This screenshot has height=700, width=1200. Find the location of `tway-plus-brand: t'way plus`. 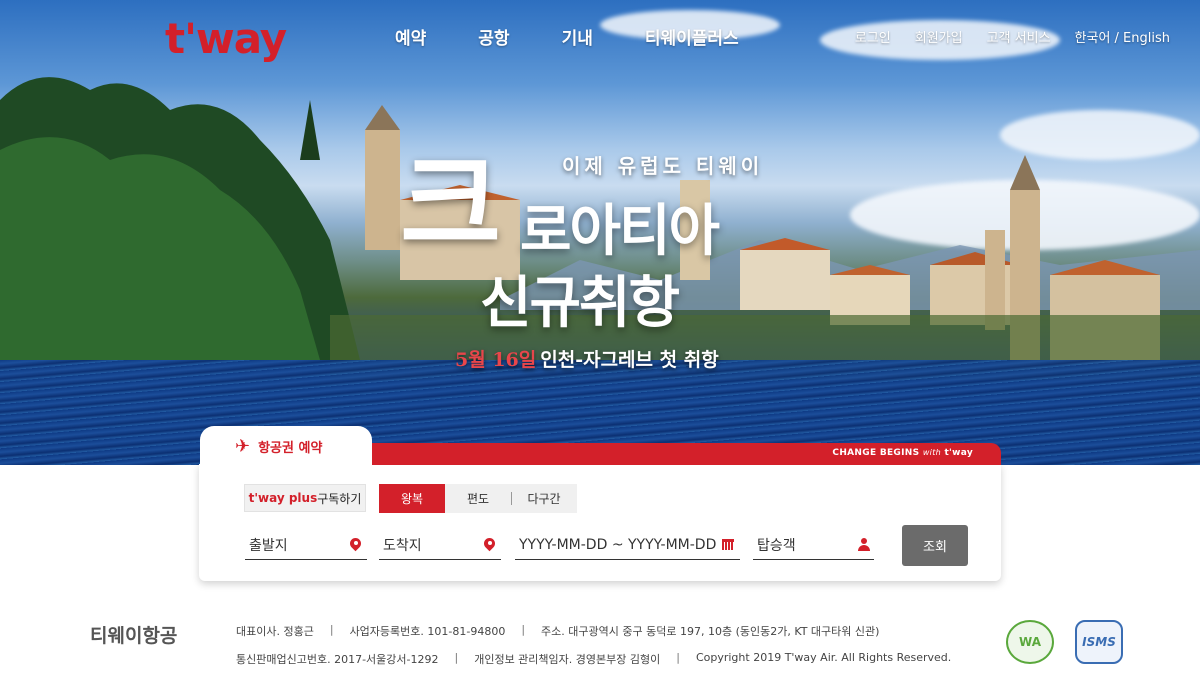

tway-plus-brand: t'way plus is located at coordinates (283, 498).